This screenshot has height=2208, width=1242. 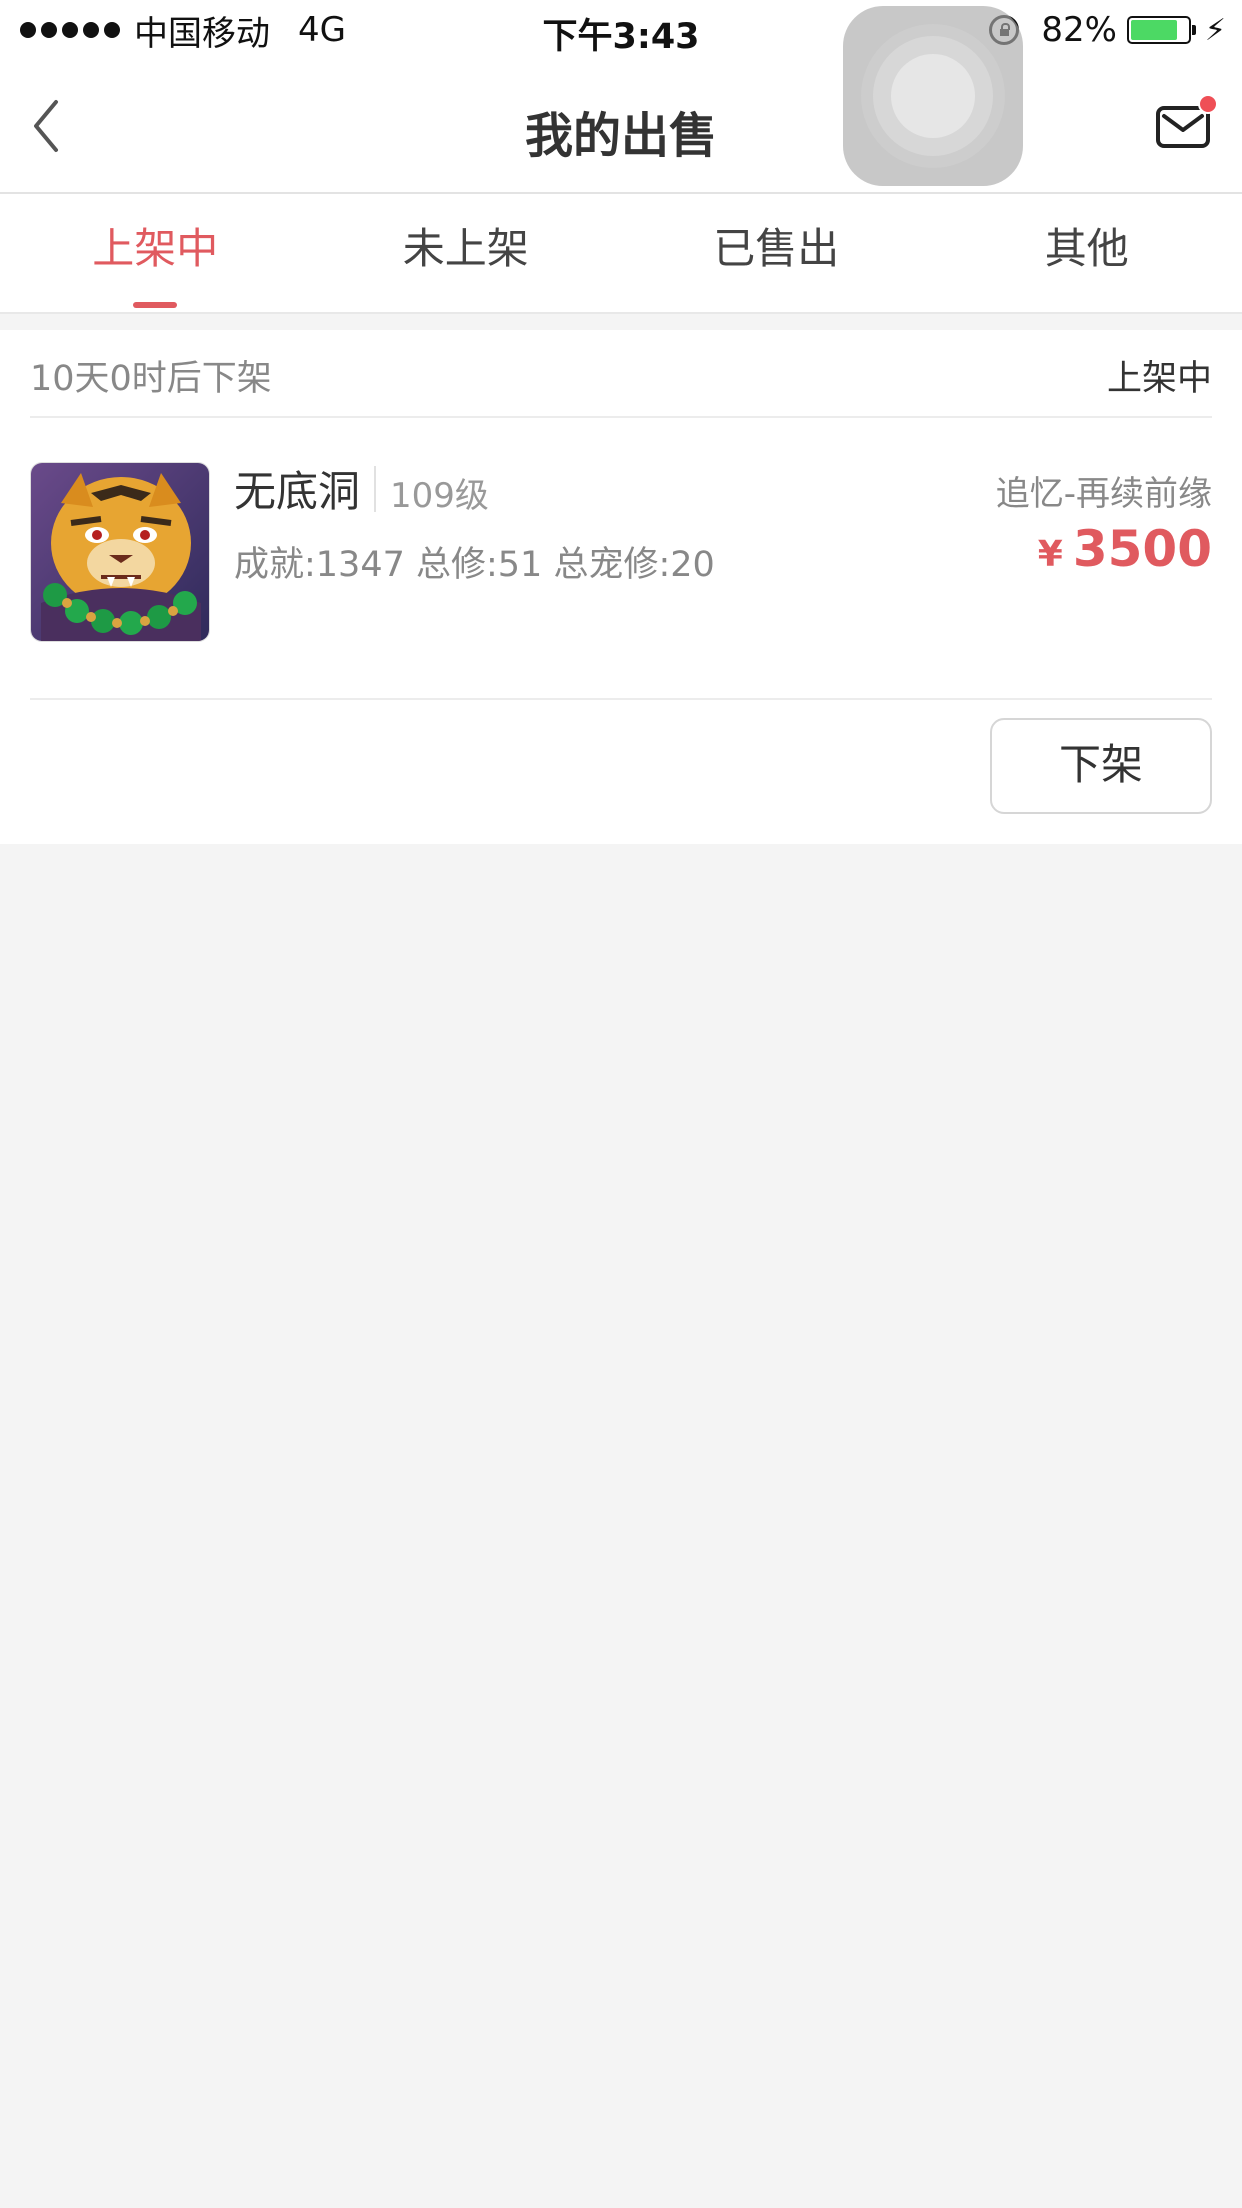 I want to click on tab-other: 其他, so click(x=1087, y=253).